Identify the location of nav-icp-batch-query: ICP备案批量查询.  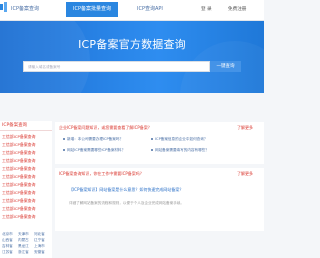
(92, 9).